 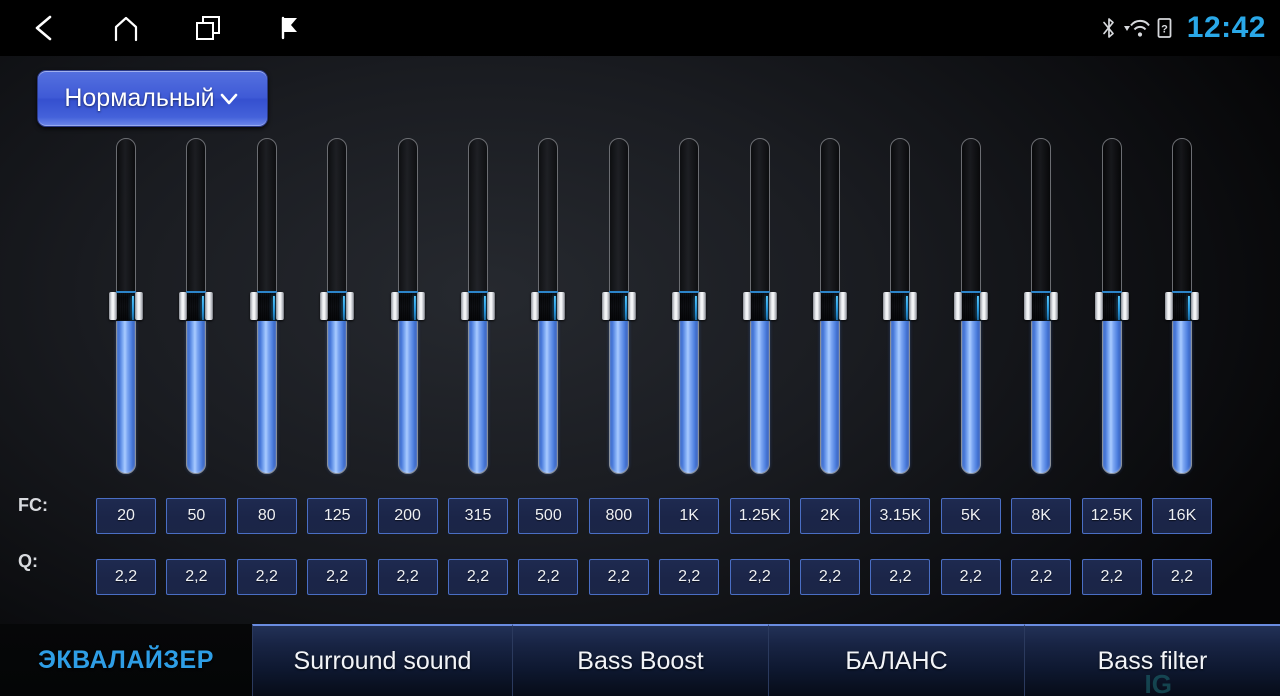 I want to click on eq-slider-1k, so click(x=689, y=306).